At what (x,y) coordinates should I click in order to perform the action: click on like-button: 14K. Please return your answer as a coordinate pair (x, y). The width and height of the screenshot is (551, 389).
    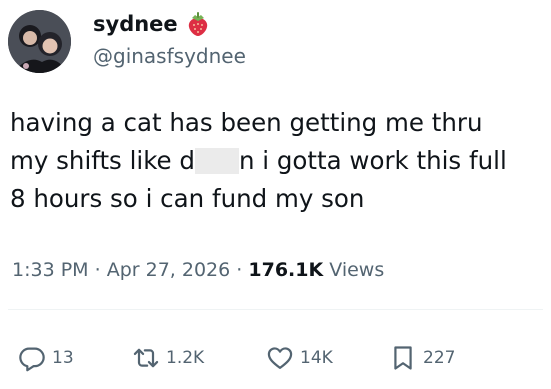
    Looking at the image, I should click on (299, 358).